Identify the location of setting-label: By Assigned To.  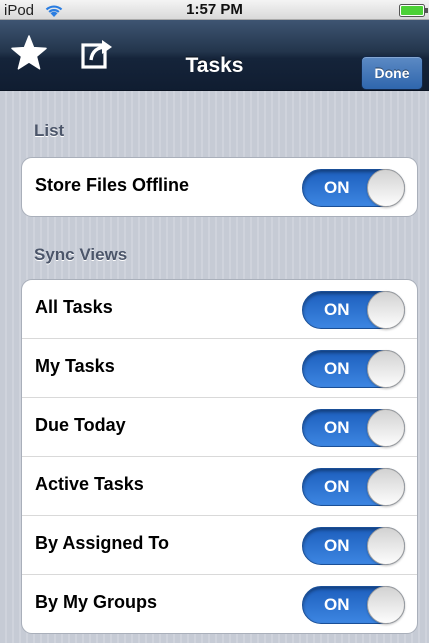
(102, 543).